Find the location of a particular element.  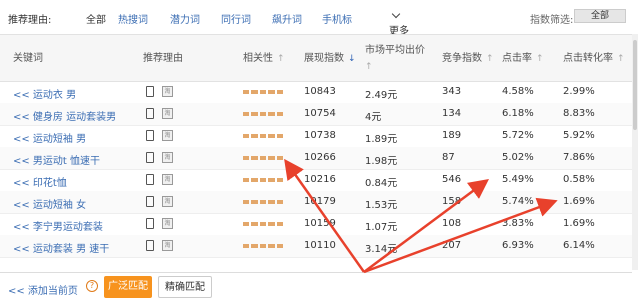

scrollbar-thumb is located at coordinates (635, 85).